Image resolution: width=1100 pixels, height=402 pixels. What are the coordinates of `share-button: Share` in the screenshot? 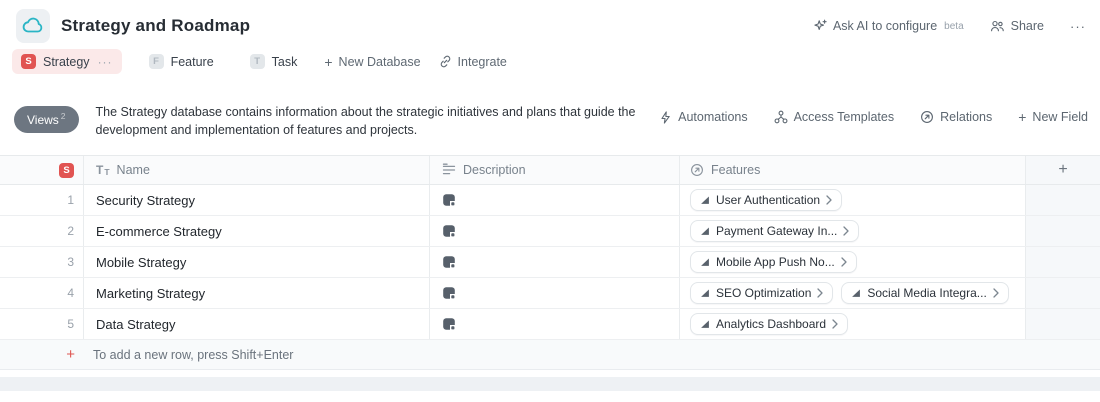 It's located at (1017, 26).